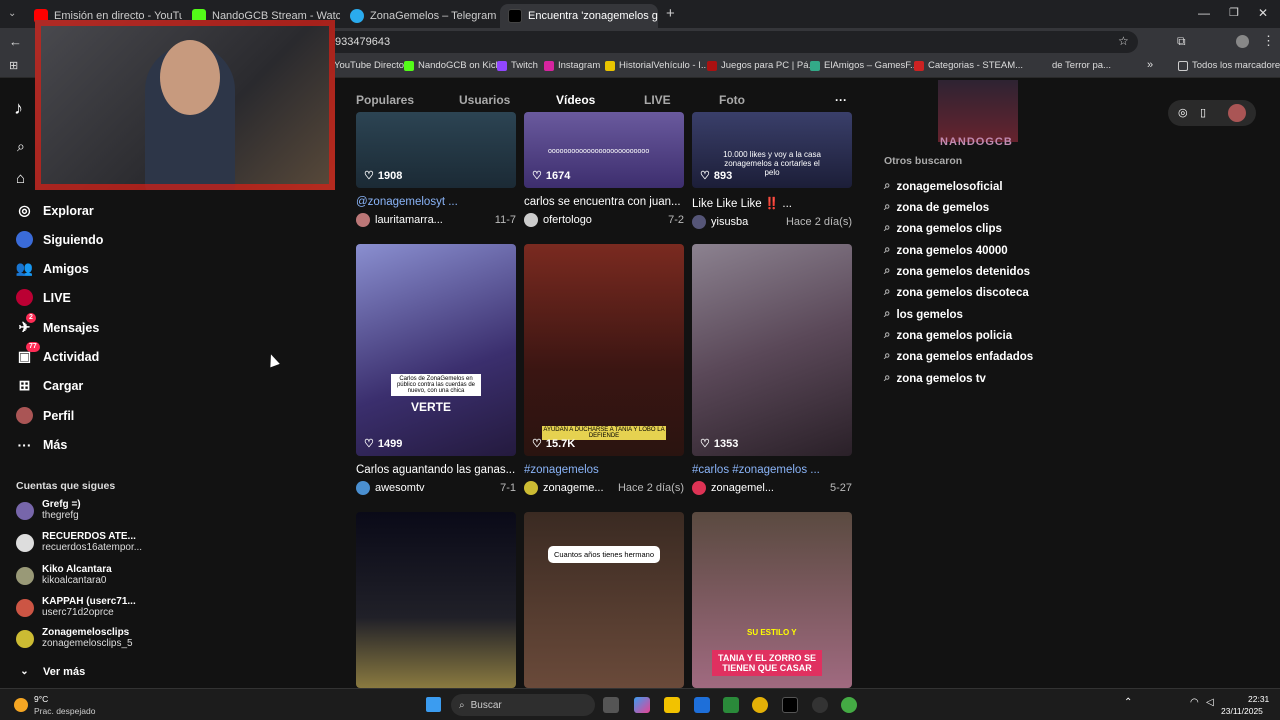  I want to click on nav-actividad: ▣ 77 Actividad, so click(57, 353).